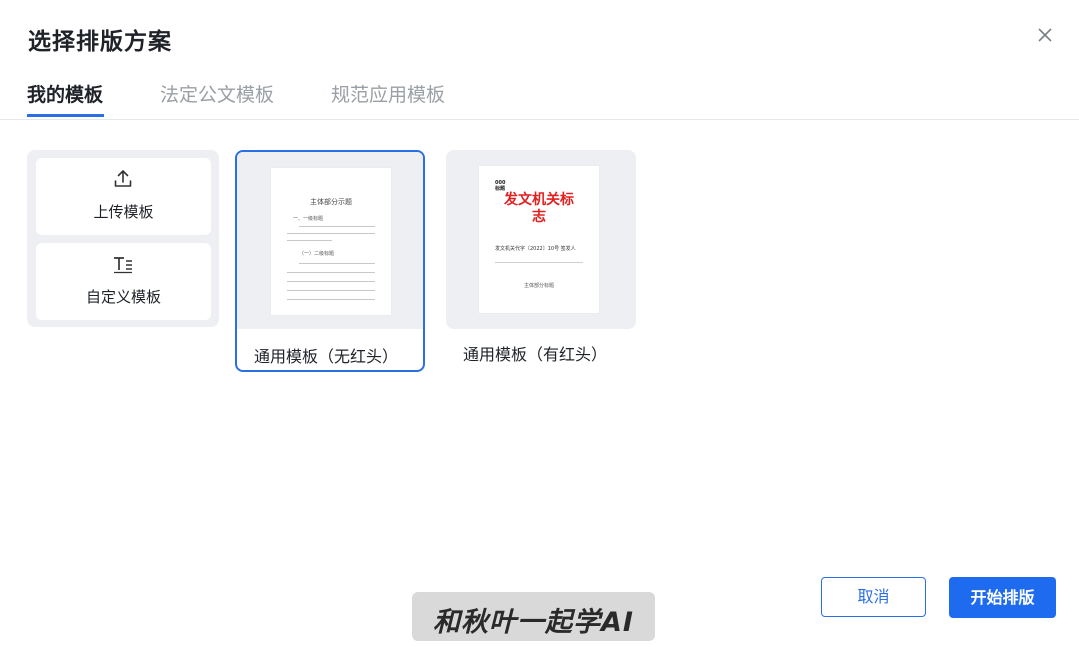 This screenshot has width=1079, height=647. Describe the element at coordinates (533, 622) in the screenshot. I see `watermark-text: 和秋叶一起学AI` at that location.